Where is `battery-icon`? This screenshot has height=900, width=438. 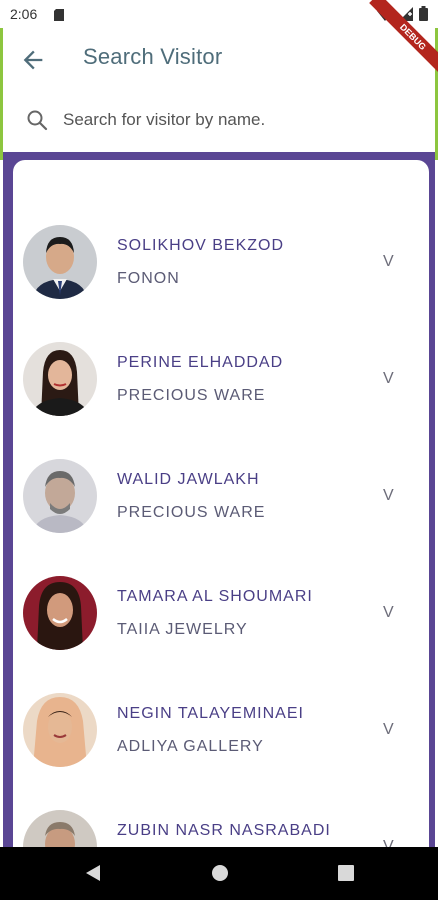 battery-icon is located at coordinates (423, 16).